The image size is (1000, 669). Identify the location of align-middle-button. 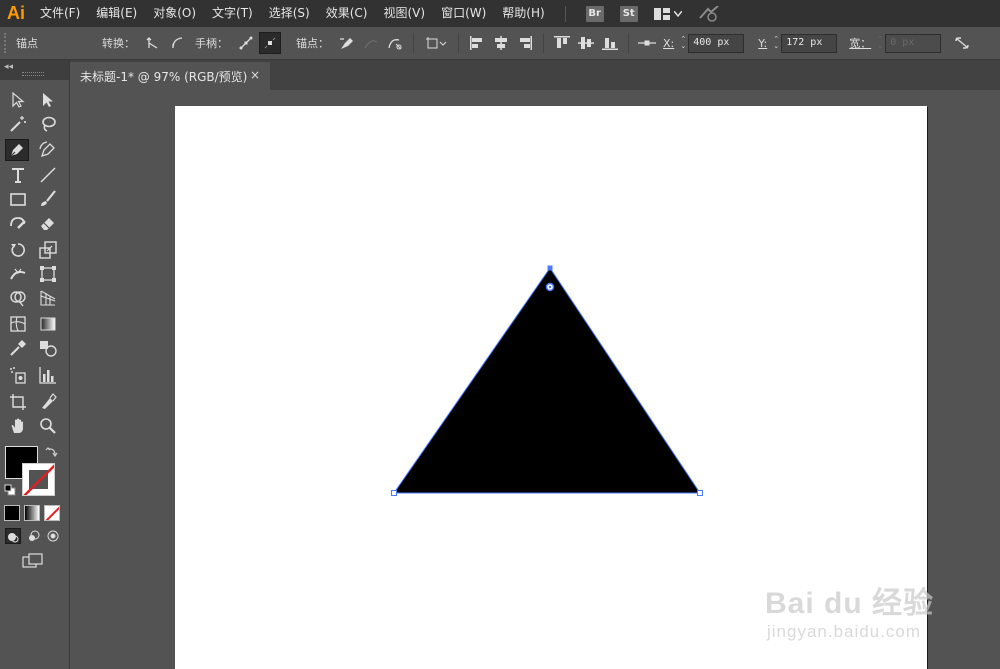
(586, 43).